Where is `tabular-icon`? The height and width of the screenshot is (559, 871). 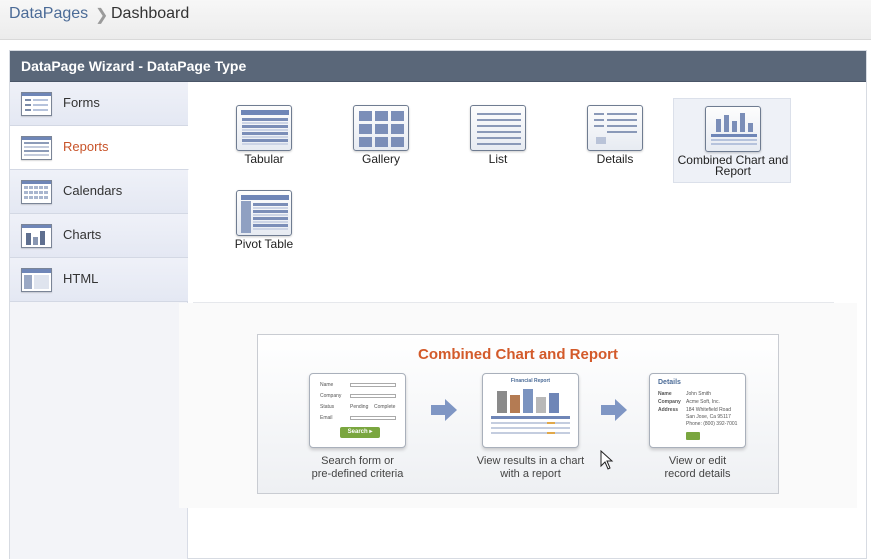
tabular-icon is located at coordinates (264, 128).